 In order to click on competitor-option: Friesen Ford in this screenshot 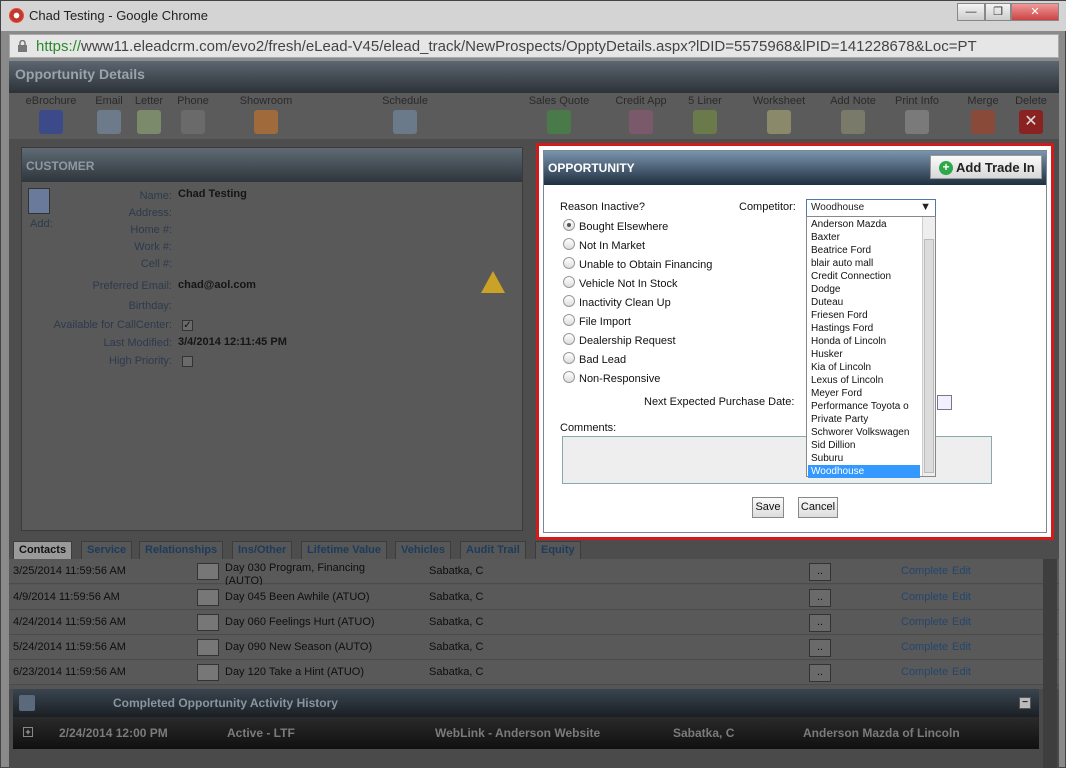, I will do `click(864, 315)`.